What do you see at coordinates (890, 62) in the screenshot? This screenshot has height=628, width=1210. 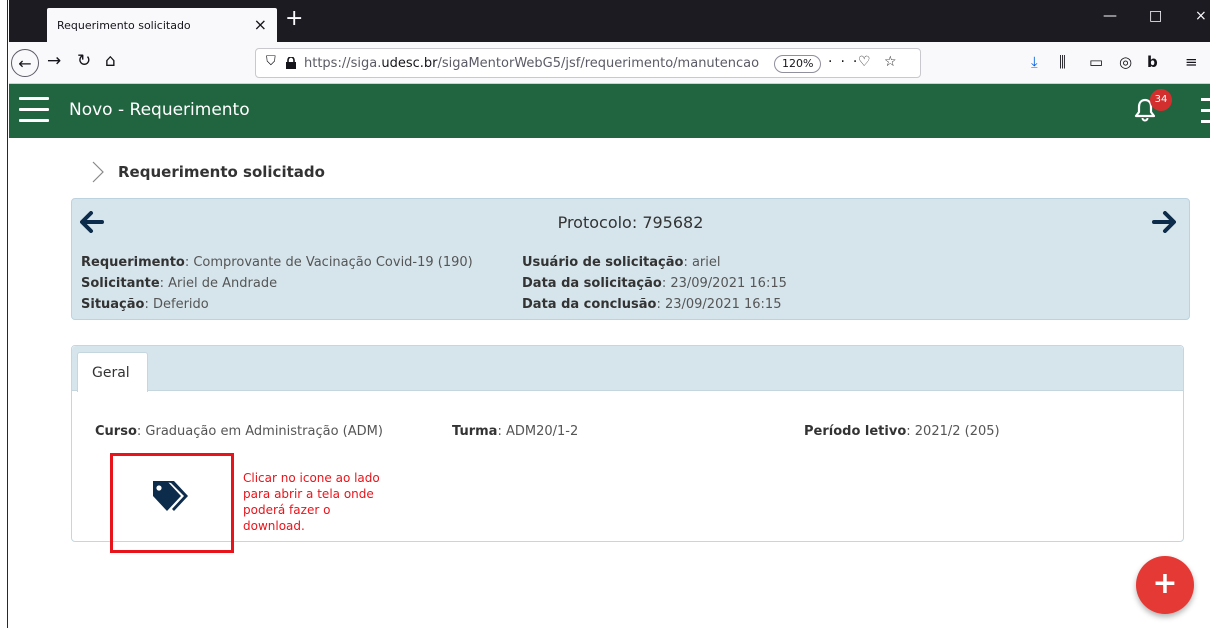 I see `bookmark-star-icon: ☆` at bounding box center [890, 62].